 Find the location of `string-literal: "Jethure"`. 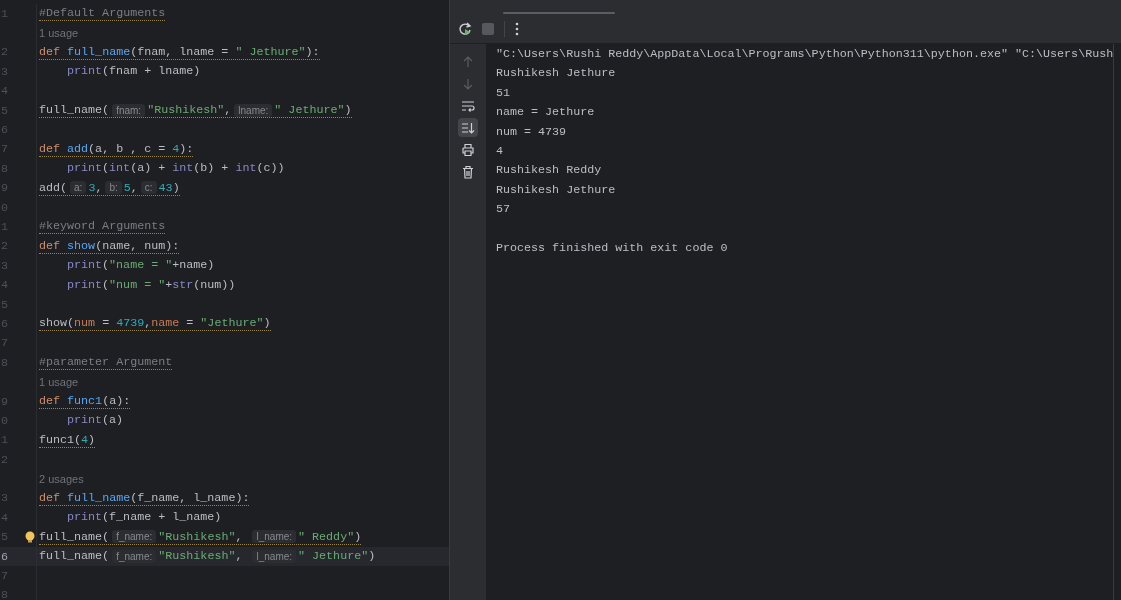

string-literal: "Jethure" is located at coordinates (232, 323).